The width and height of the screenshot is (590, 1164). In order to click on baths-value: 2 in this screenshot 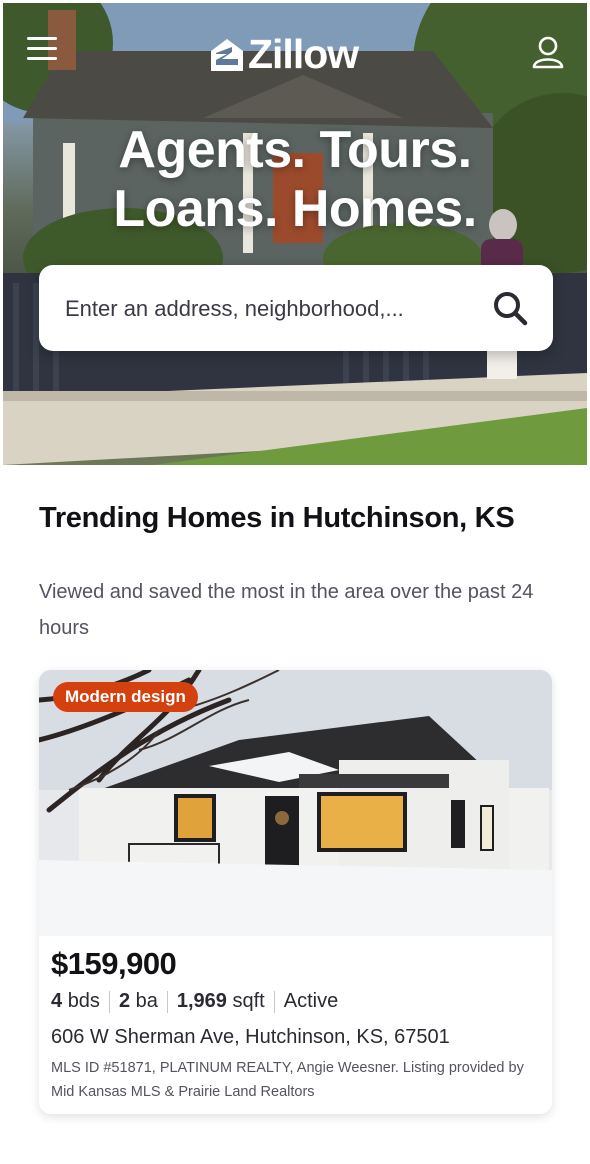, I will do `click(124, 1001)`.